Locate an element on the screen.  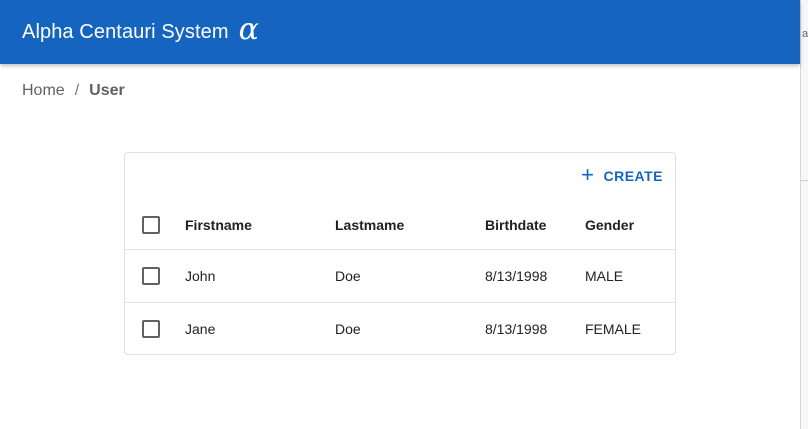
breadcrumb: Home / User is located at coordinates (73, 91).